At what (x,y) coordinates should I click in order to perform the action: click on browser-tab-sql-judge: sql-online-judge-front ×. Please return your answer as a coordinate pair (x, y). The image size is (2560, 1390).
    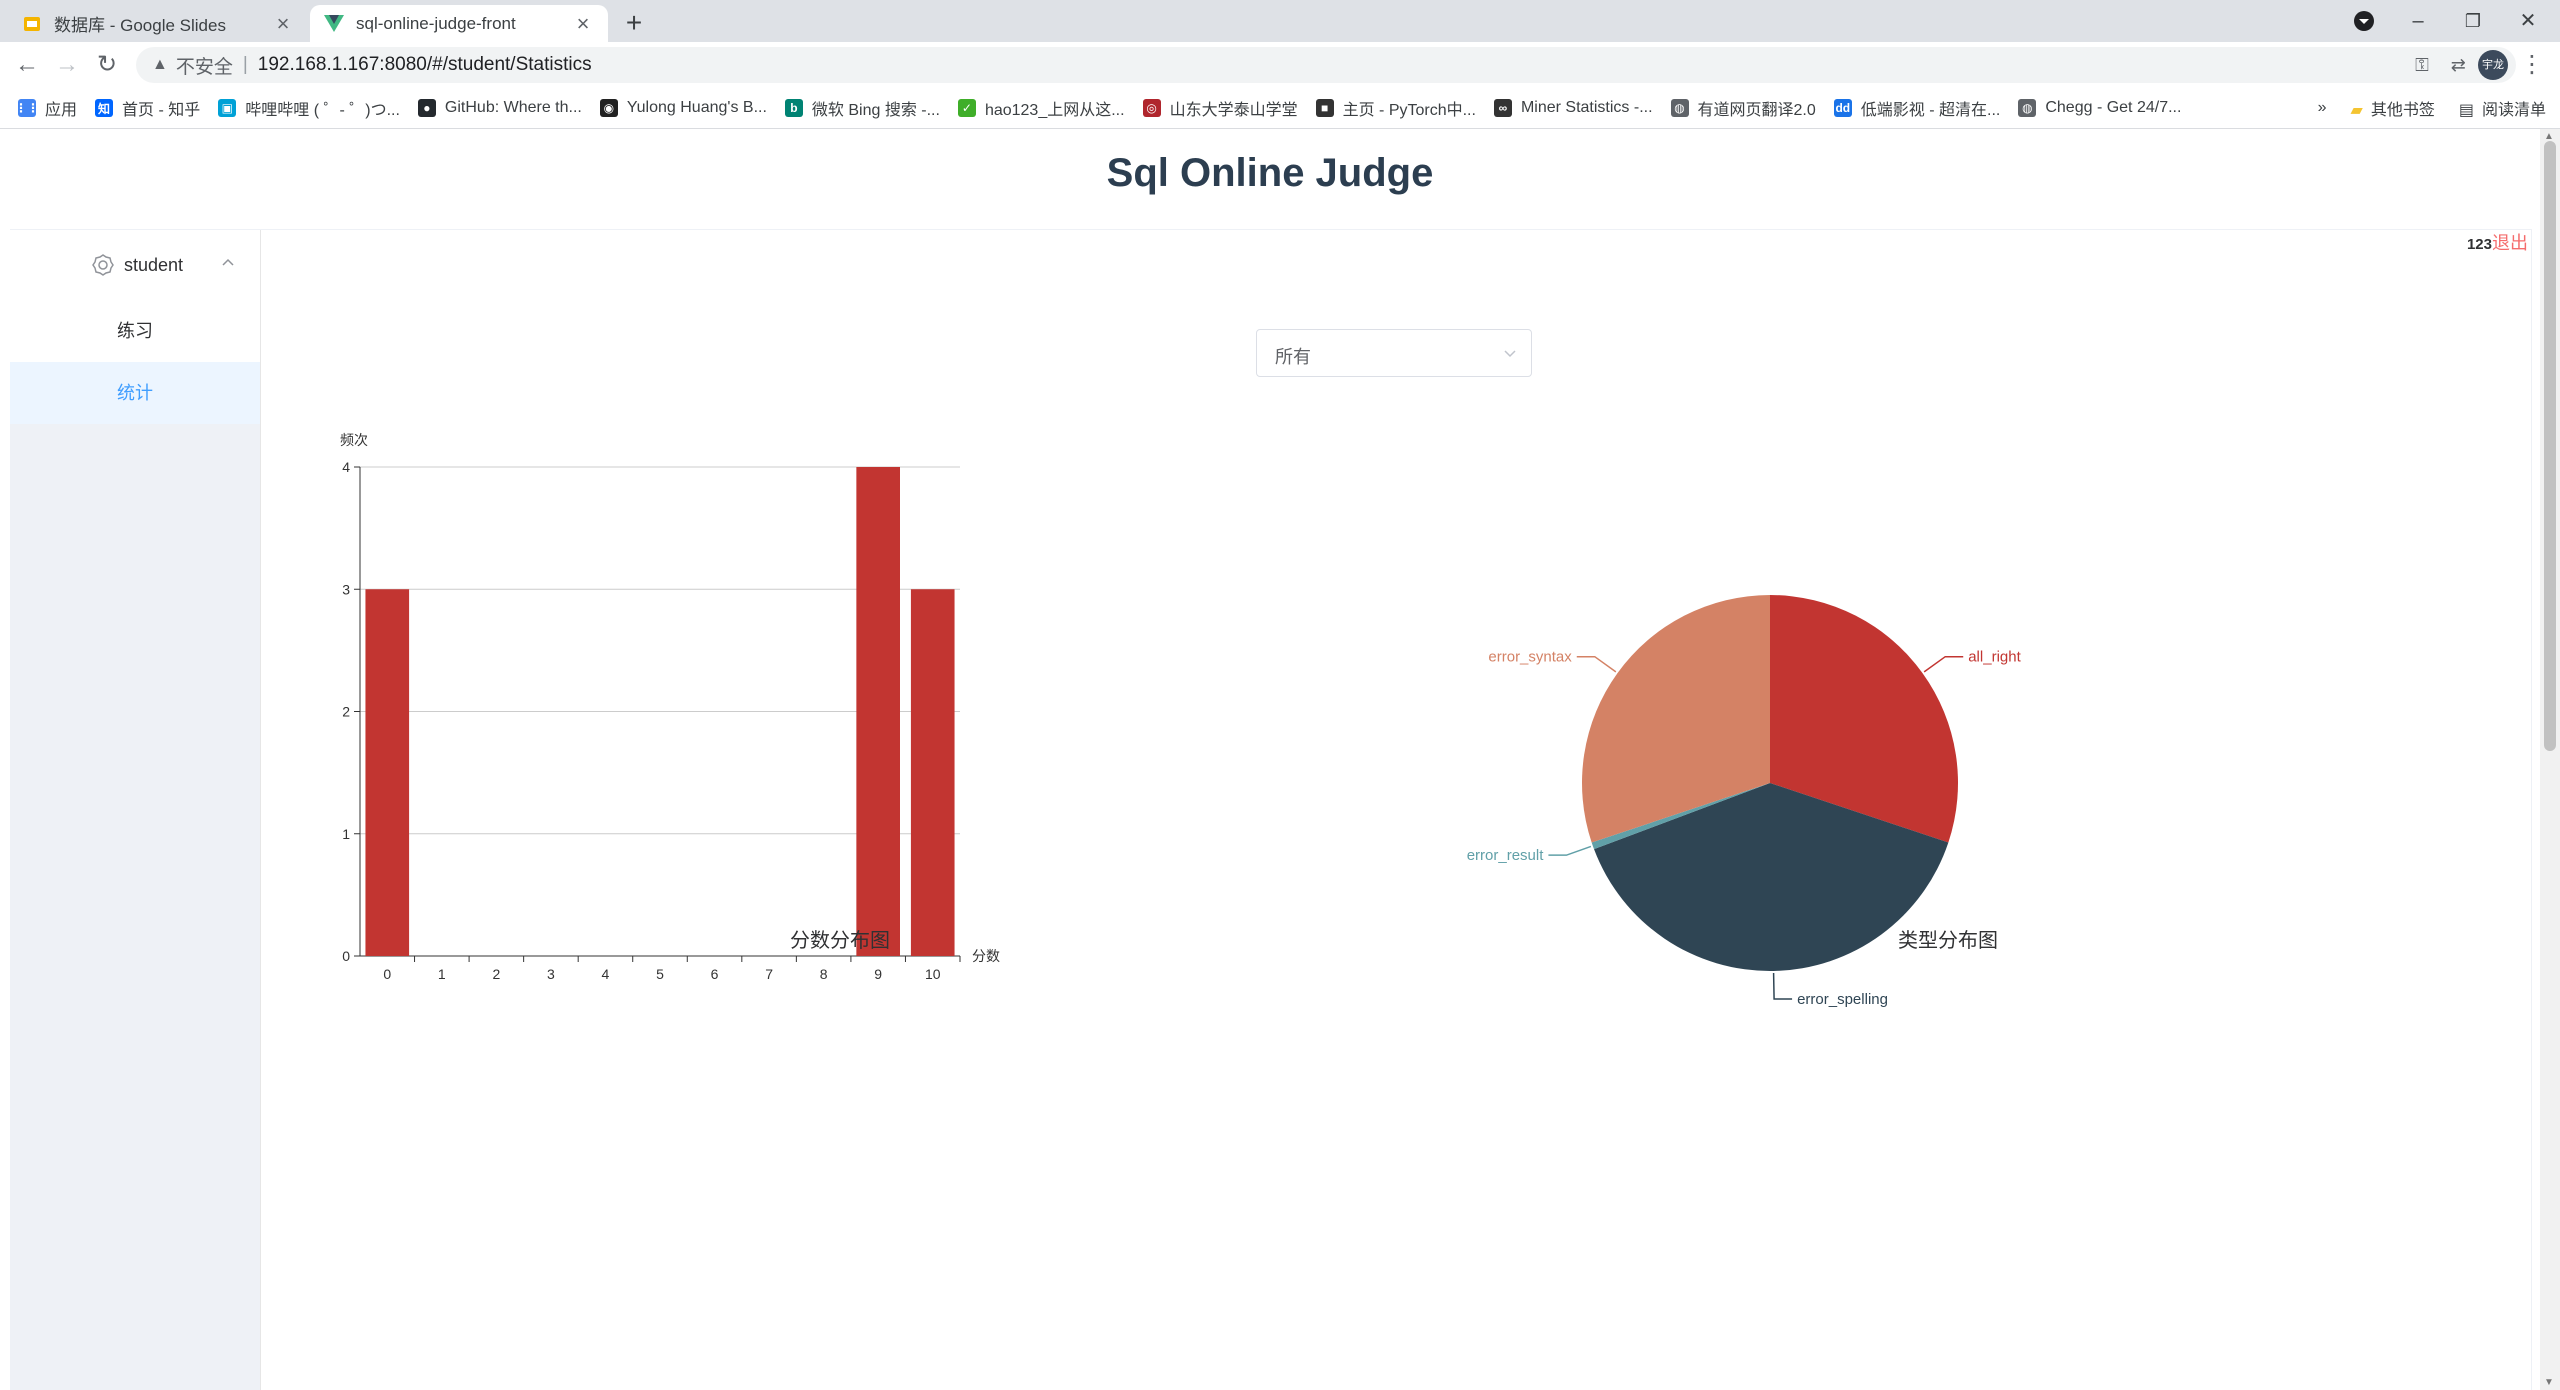
    Looking at the image, I should click on (459, 23).